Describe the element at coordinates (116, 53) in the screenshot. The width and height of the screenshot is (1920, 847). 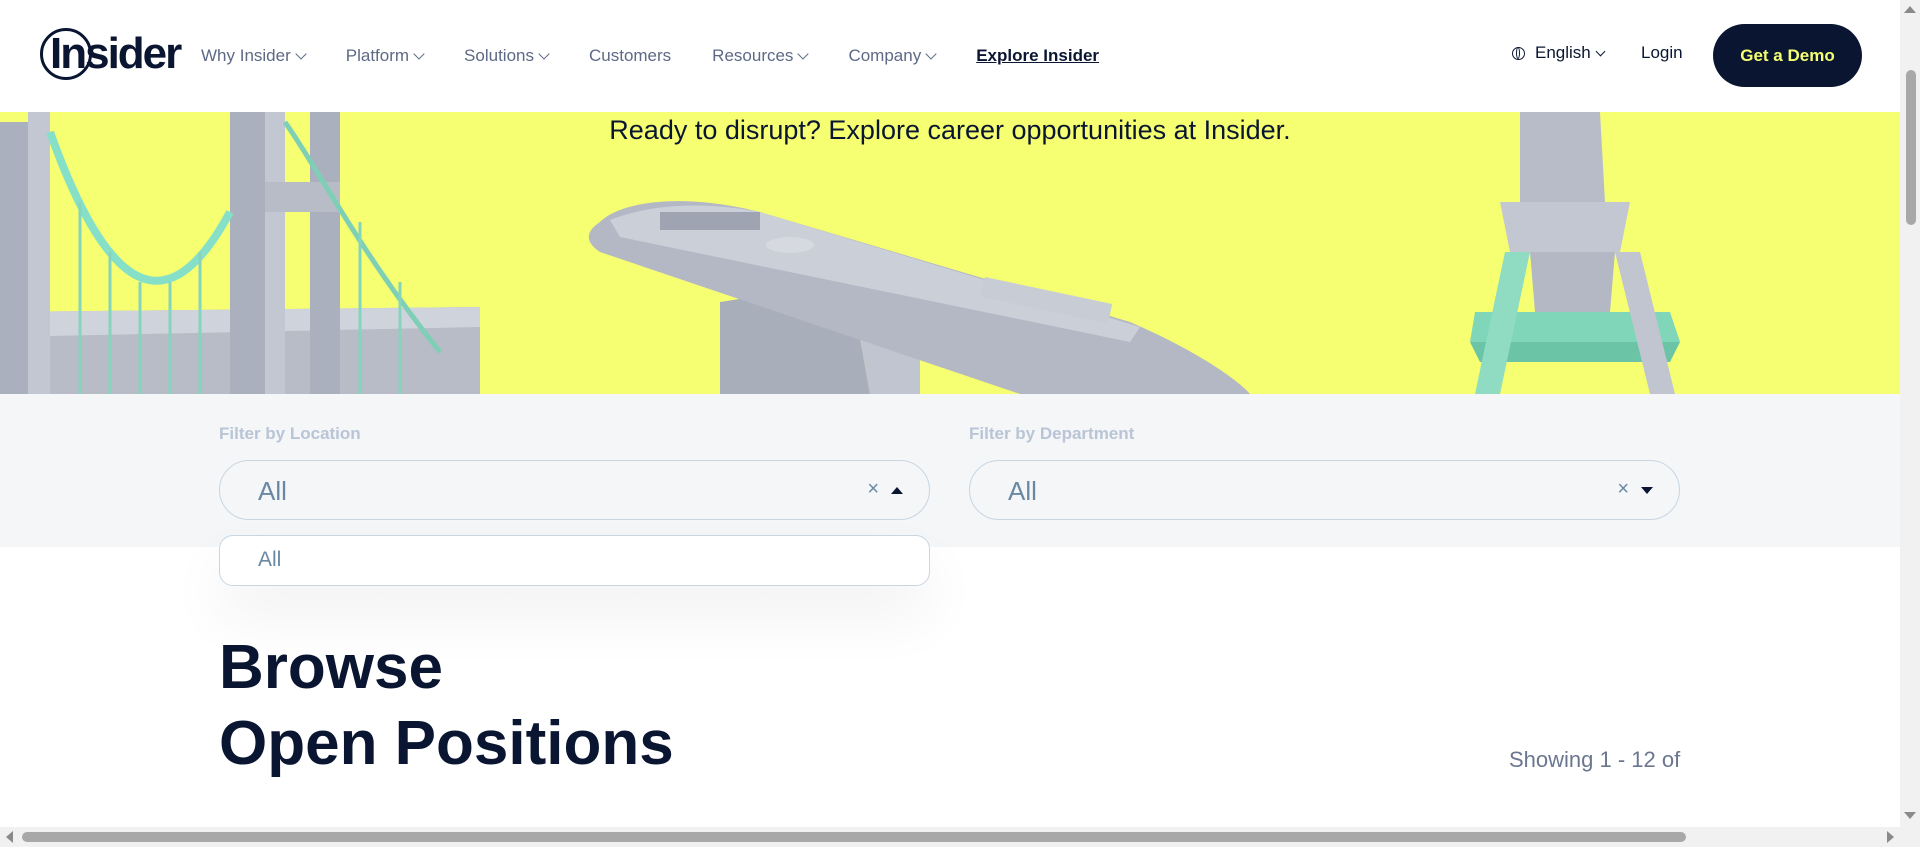
I see `logo-text: Insider` at that location.